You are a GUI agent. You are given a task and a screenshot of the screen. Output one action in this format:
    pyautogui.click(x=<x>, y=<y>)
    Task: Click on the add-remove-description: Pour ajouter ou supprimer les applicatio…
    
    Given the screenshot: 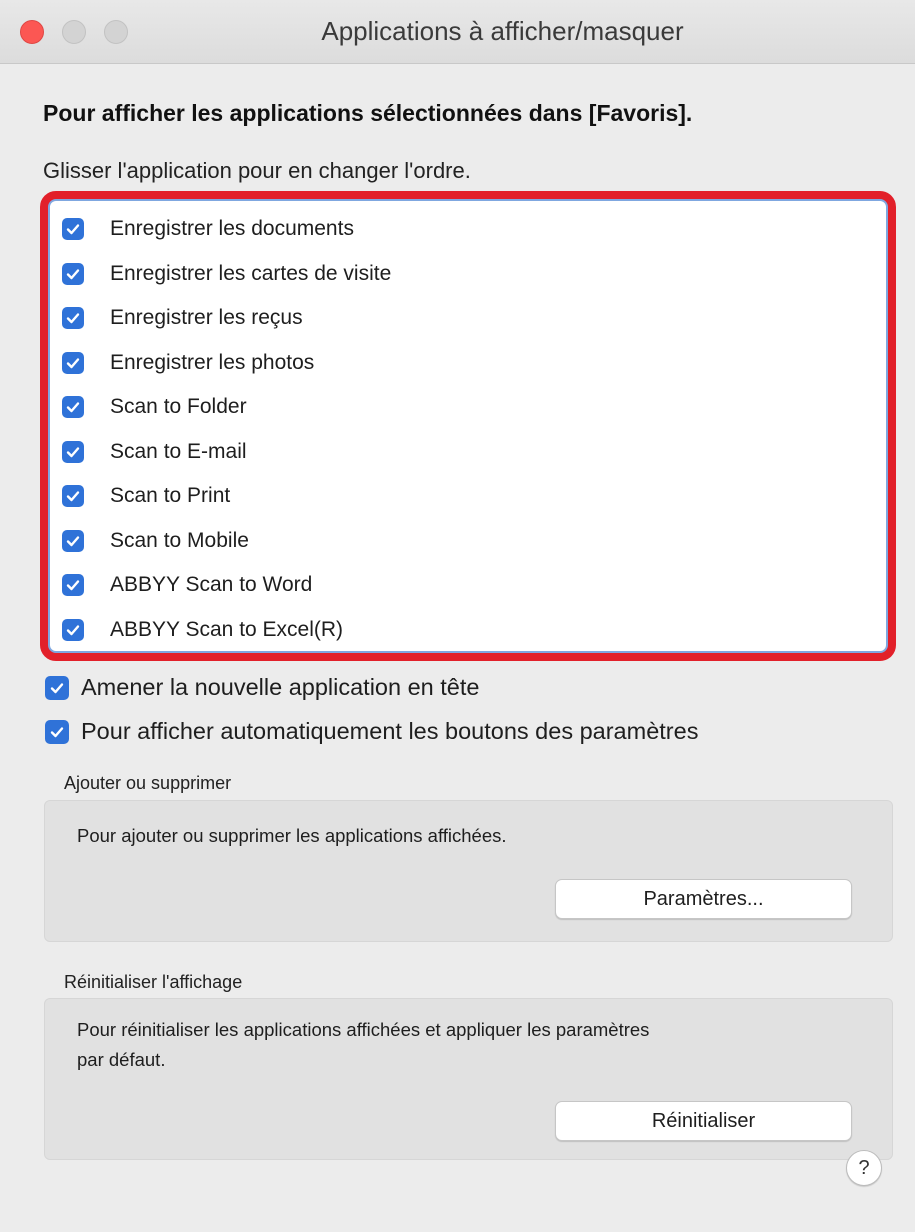 What is the action you would take?
    pyautogui.click(x=292, y=835)
    